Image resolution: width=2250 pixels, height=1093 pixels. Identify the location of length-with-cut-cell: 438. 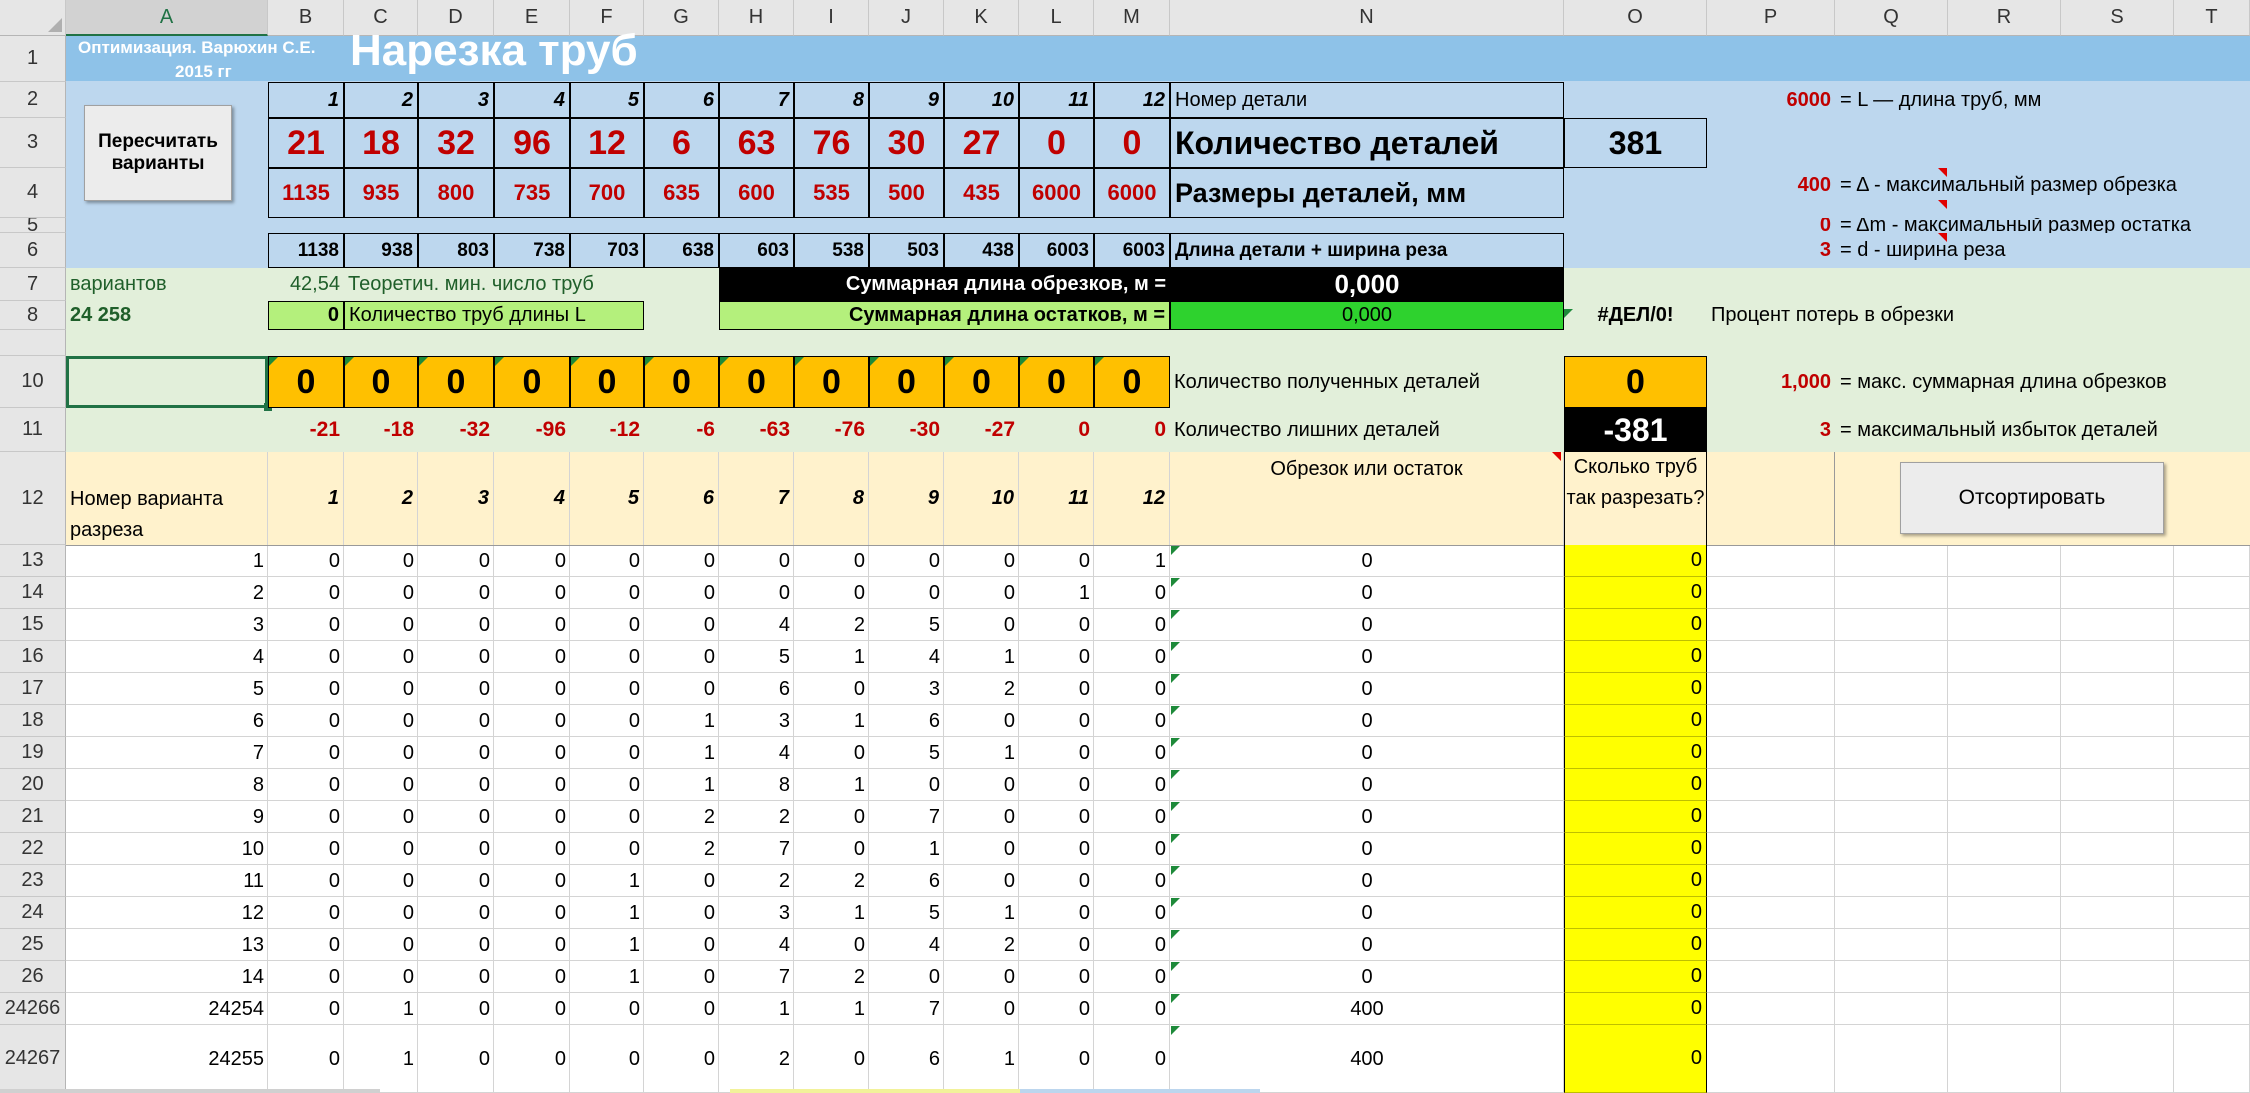
(981, 250).